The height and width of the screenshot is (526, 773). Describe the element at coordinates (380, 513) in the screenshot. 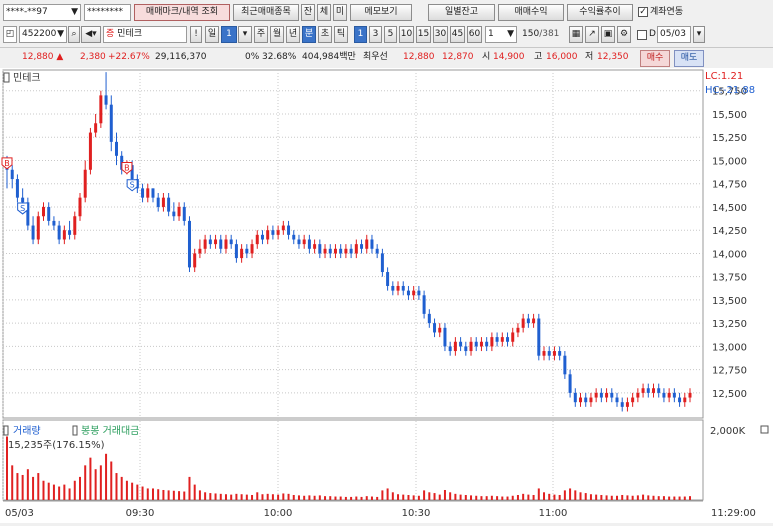

I see `time-axis: 05/03 09:30 10:00 10:30 11:00 11:29:00` at that location.